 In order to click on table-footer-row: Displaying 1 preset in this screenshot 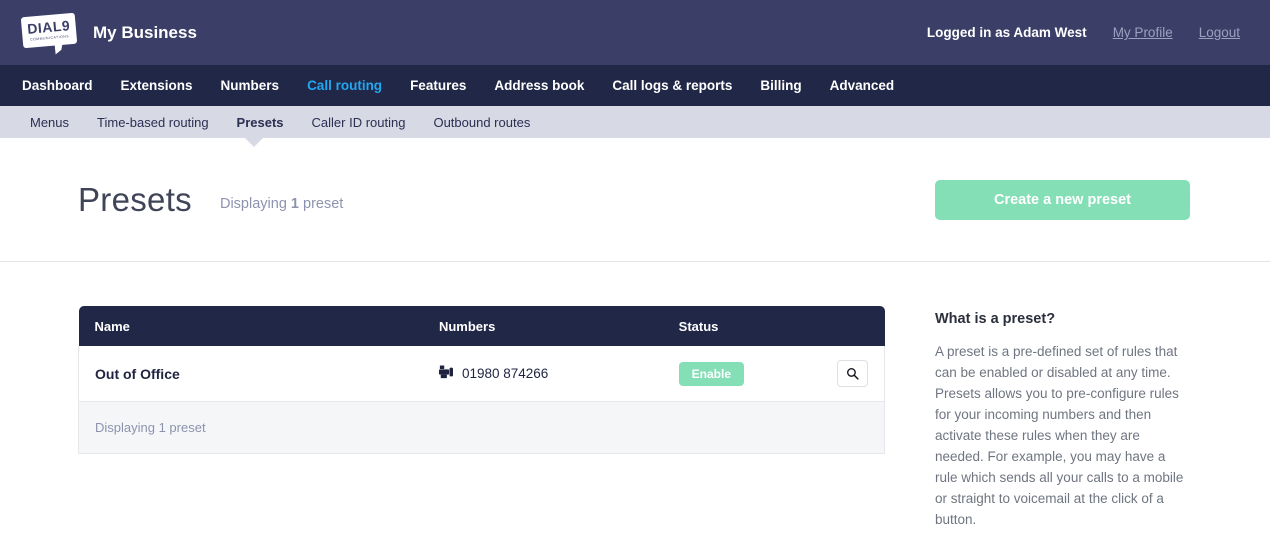, I will do `click(481, 427)`.